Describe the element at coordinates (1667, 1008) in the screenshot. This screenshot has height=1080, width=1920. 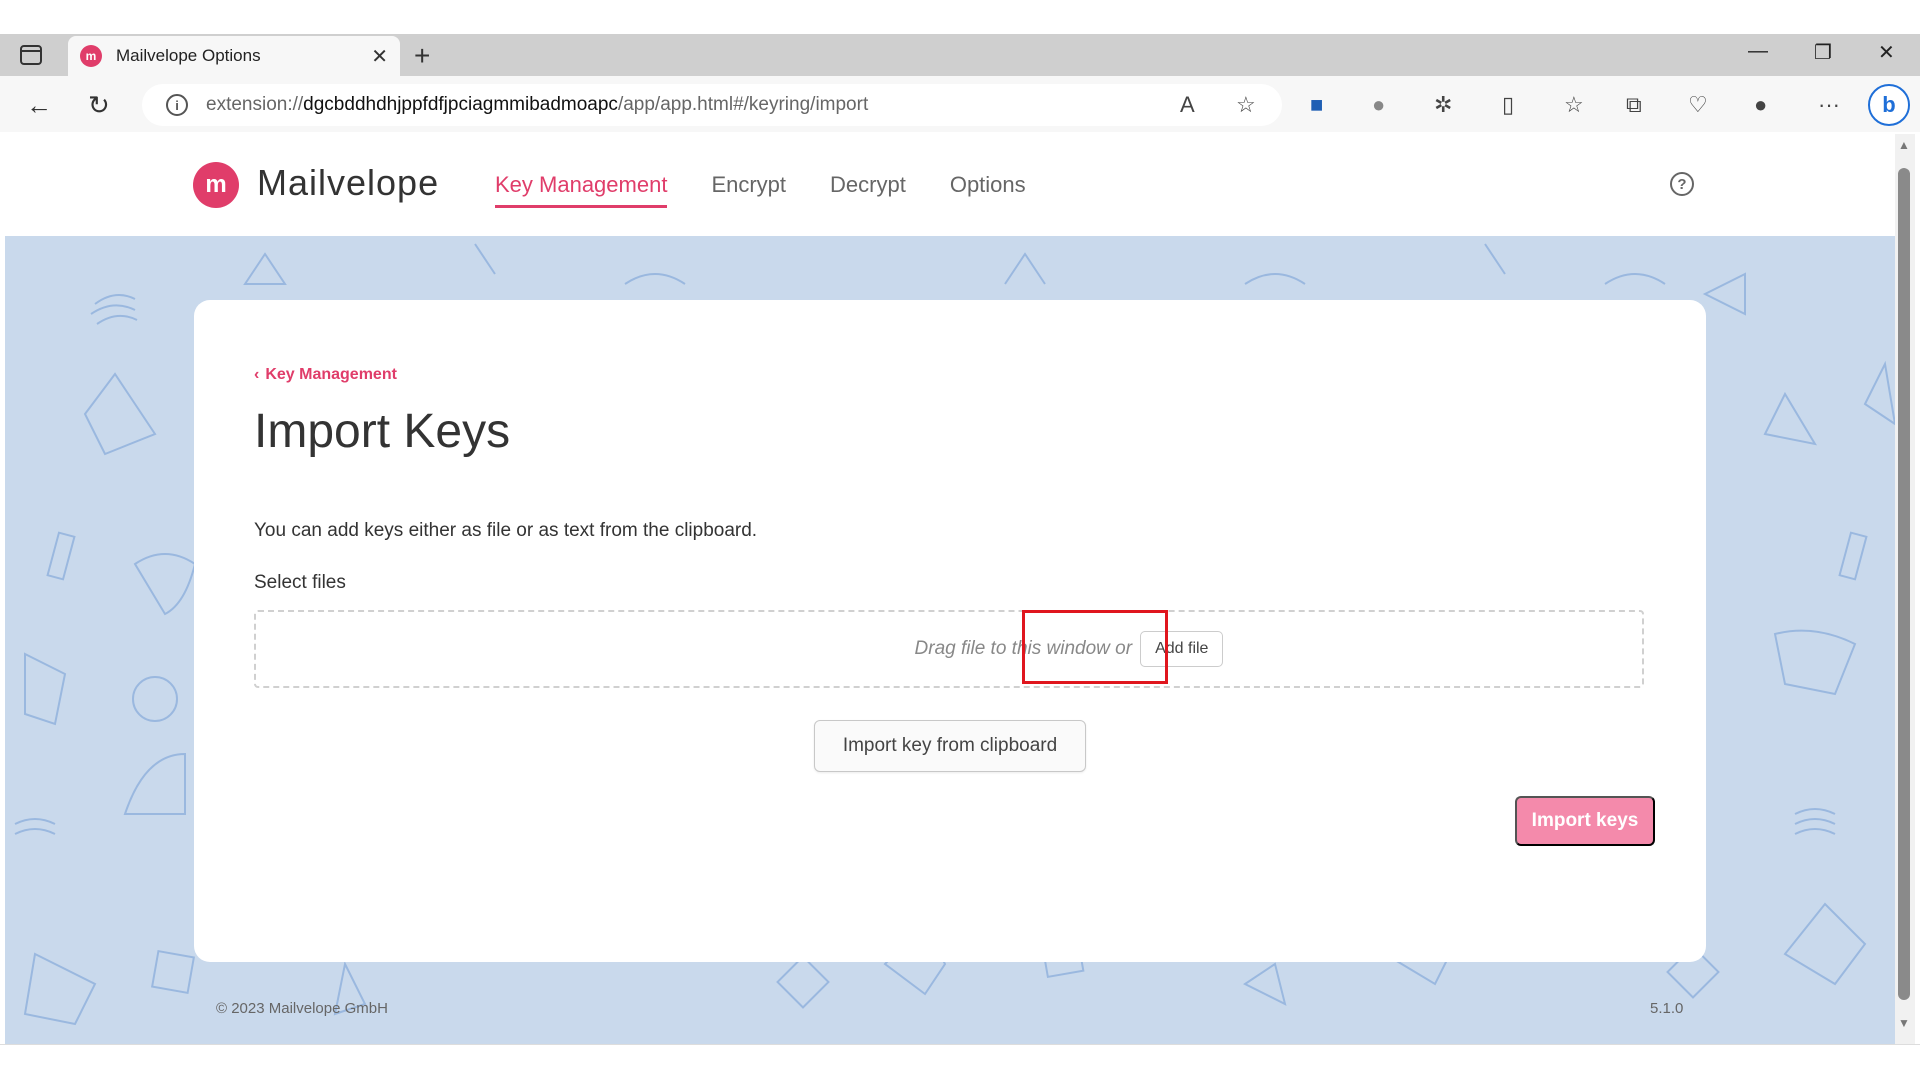
I see `footer-version: 5.1.0` at that location.